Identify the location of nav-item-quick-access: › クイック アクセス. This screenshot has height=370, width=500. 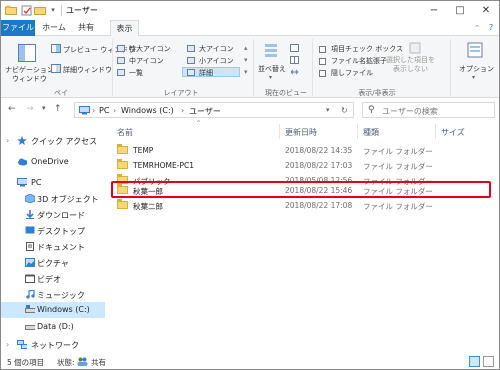
(53, 141).